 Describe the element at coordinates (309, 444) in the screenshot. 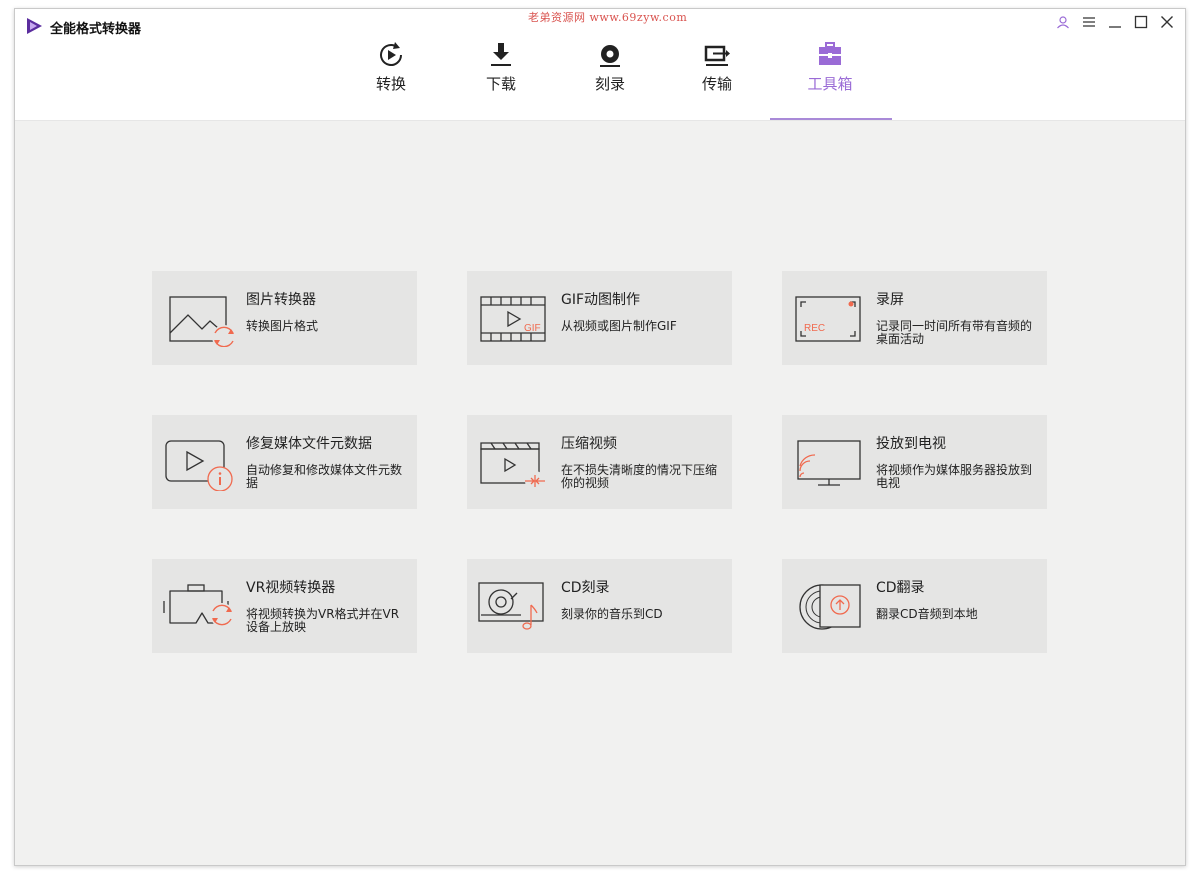

I see `tool-title: 修复媒体文件元数据` at that location.